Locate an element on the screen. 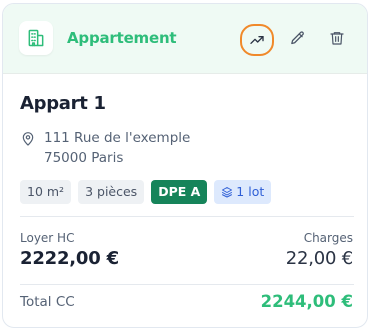 This screenshot has height=332, width=372. layers-icon is located at coordinates (227, 192).